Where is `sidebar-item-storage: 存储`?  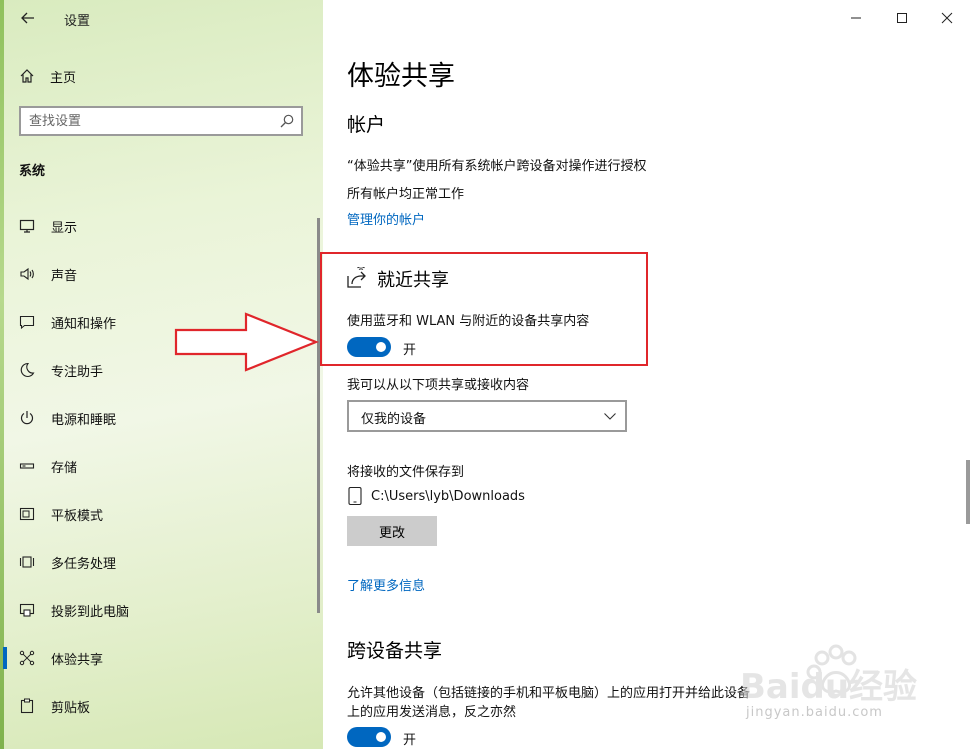 sidebar-item-storage: 存储 is located at coordinates (159, 466).